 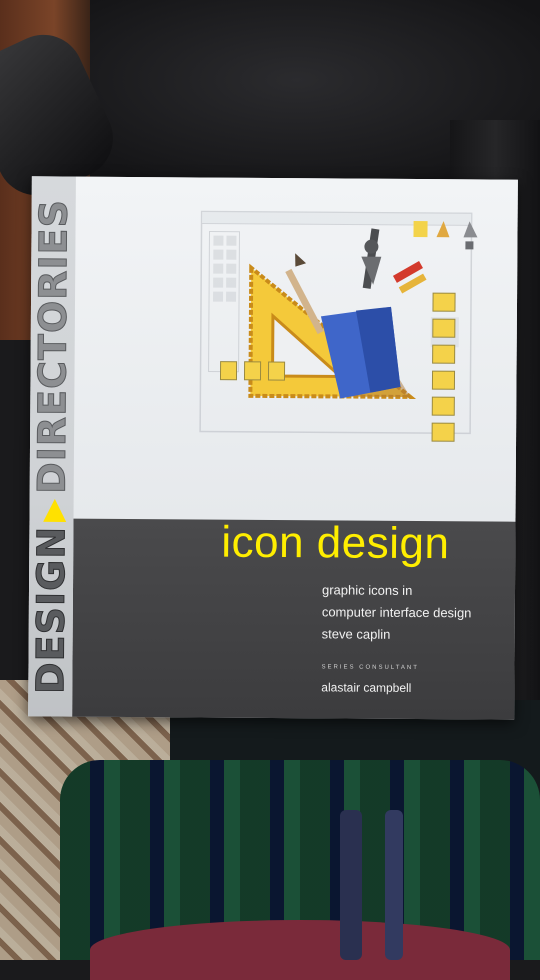 I want to click on spine-title: DESIGN ▶ DIRECTORIES, so click(x=52, y=446).